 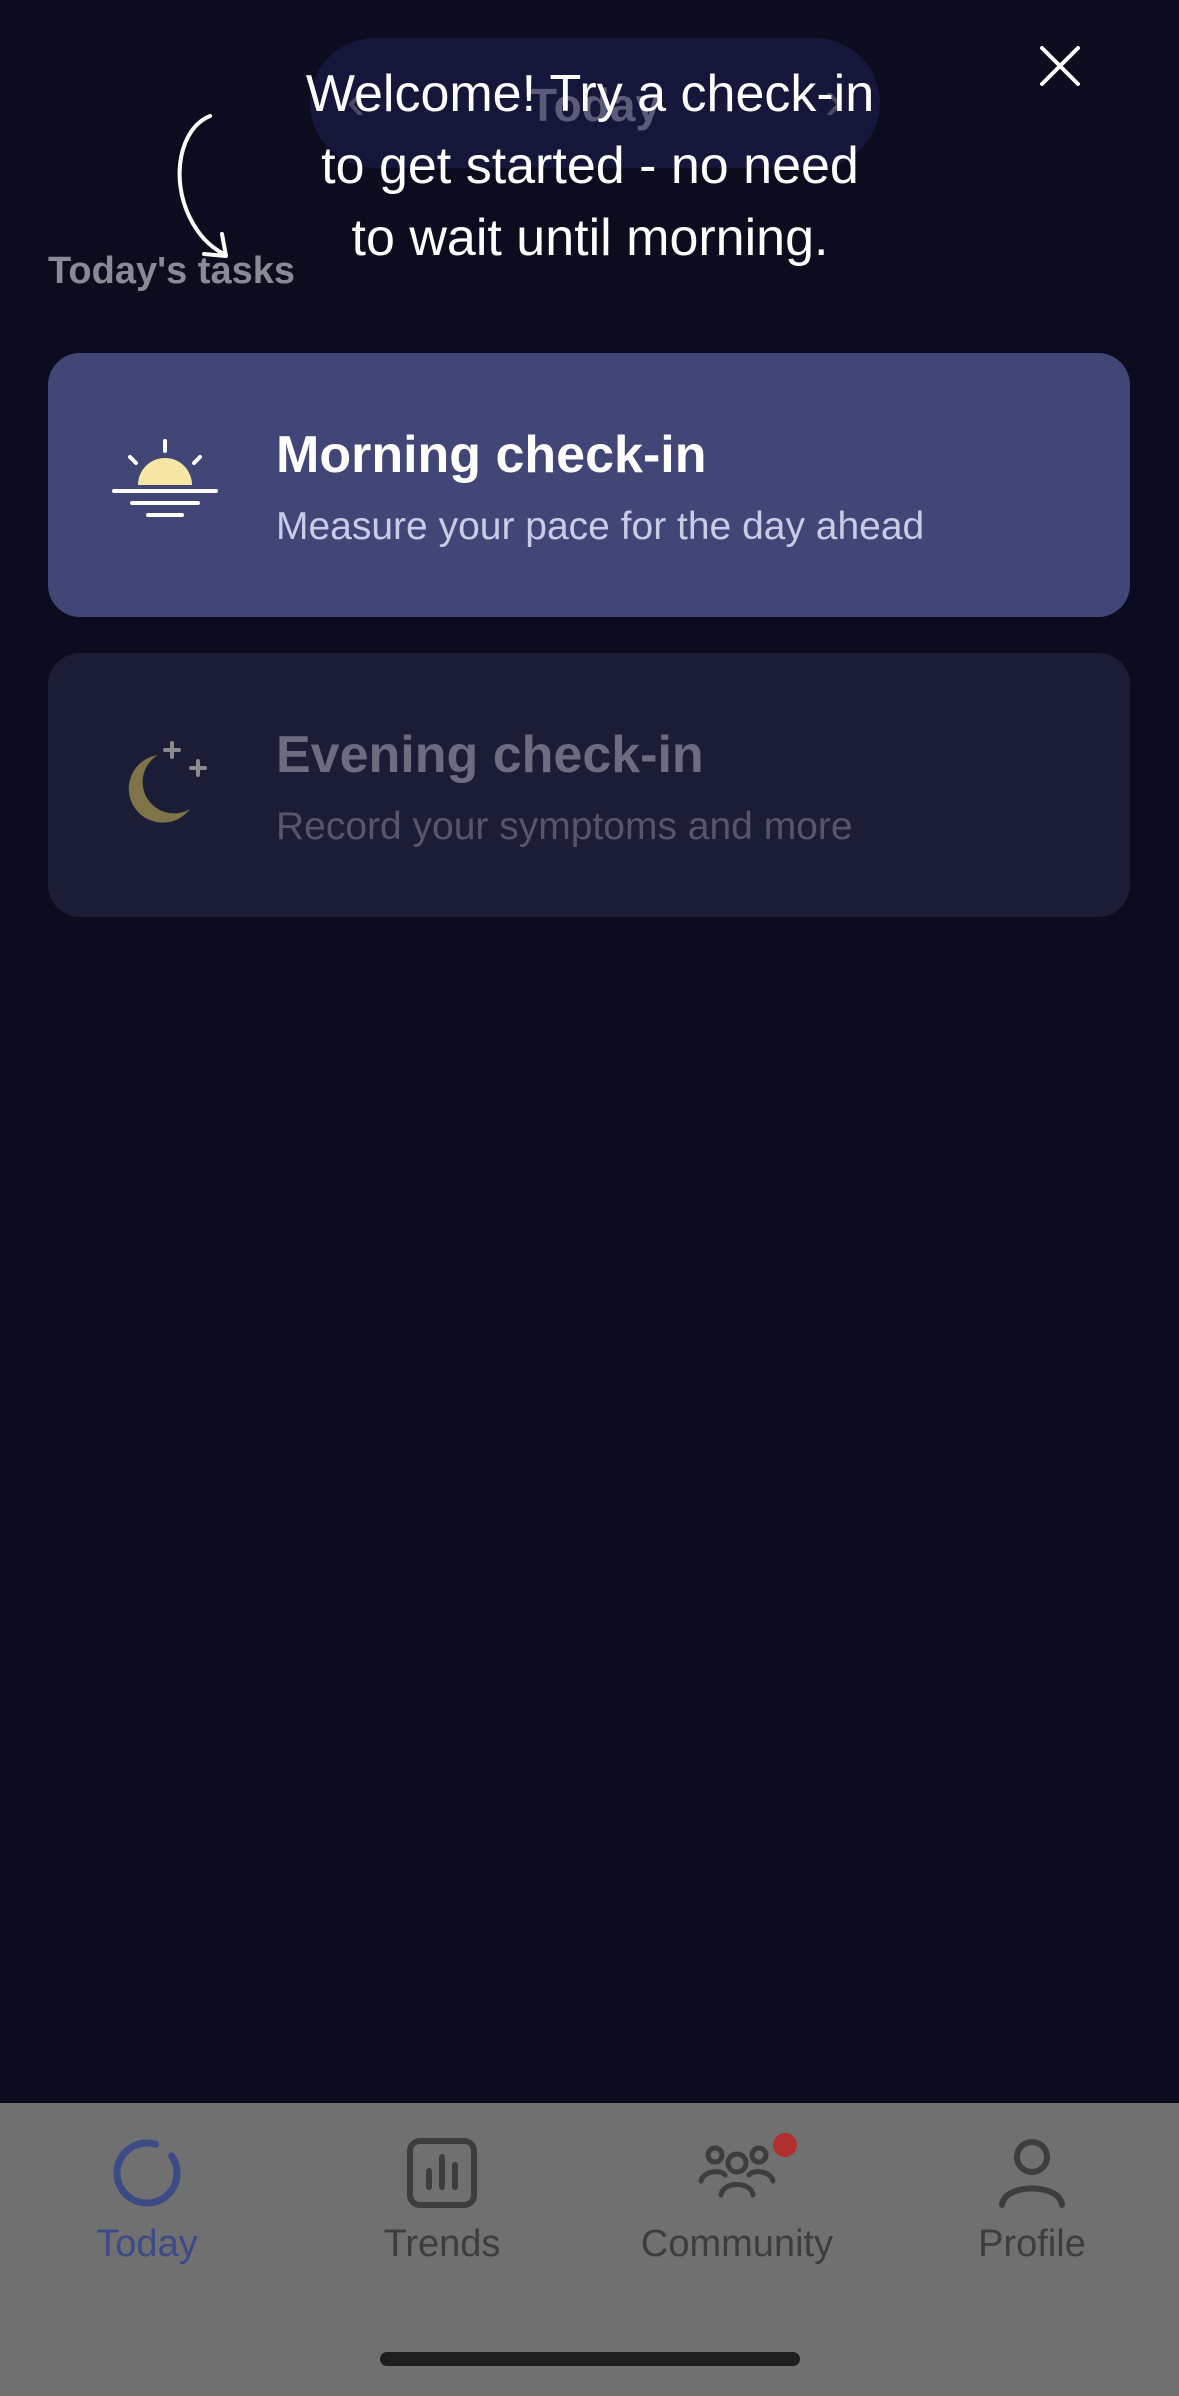 I want to click on person-icon, so click(x=1032, y=2173).